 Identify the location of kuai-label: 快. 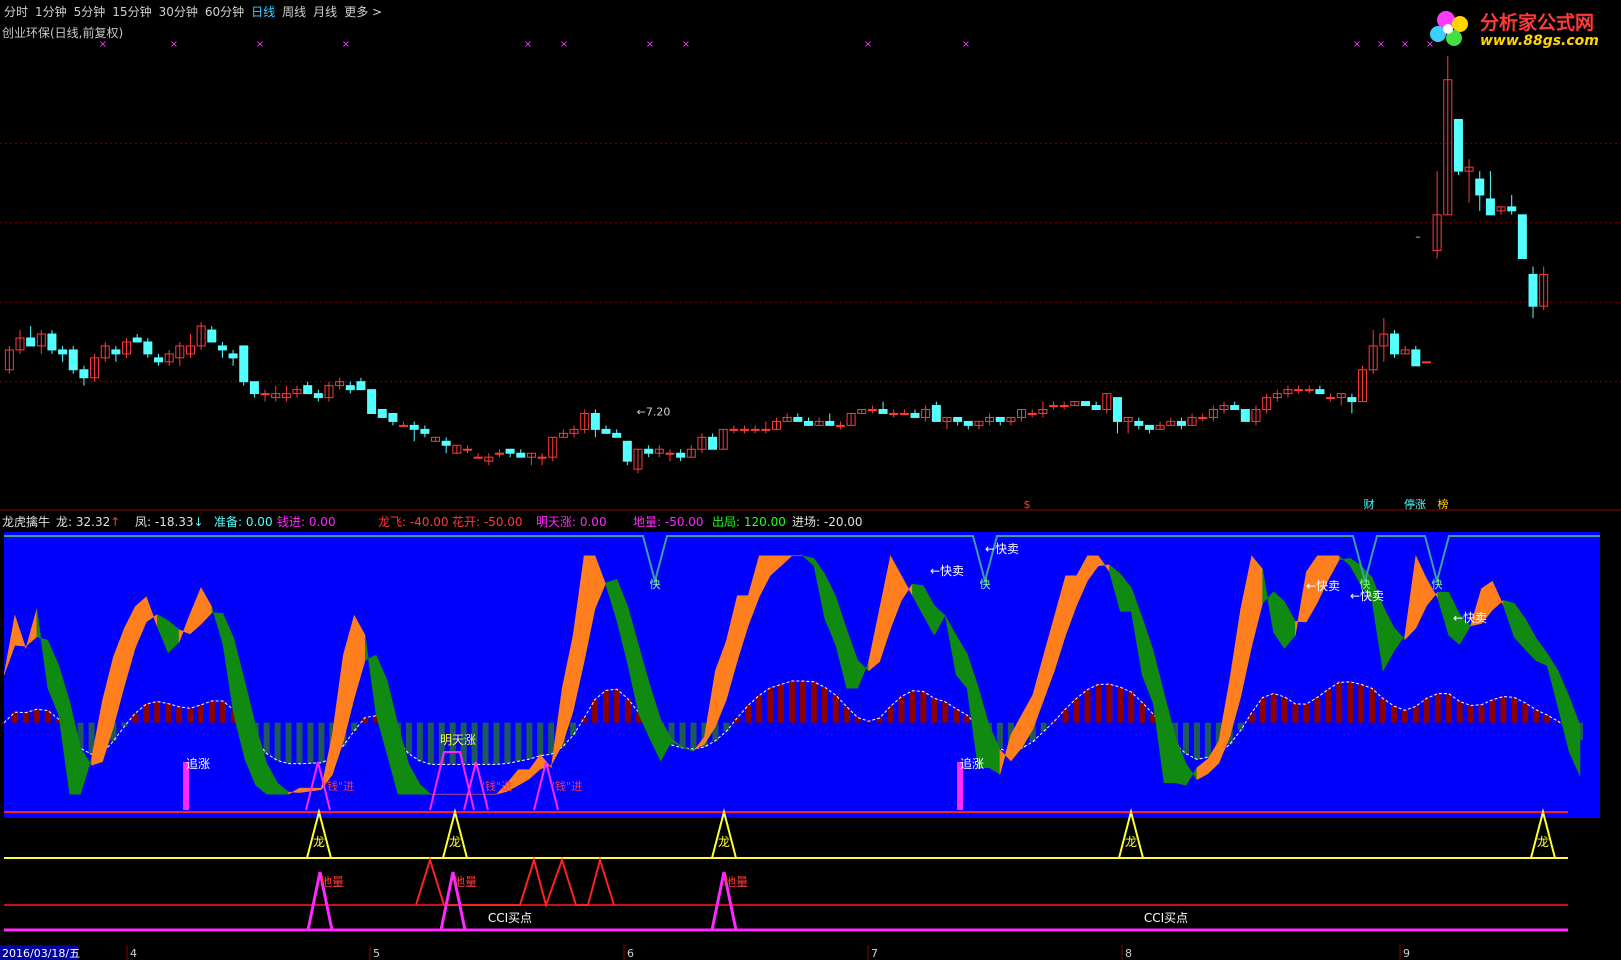
(985, 584).